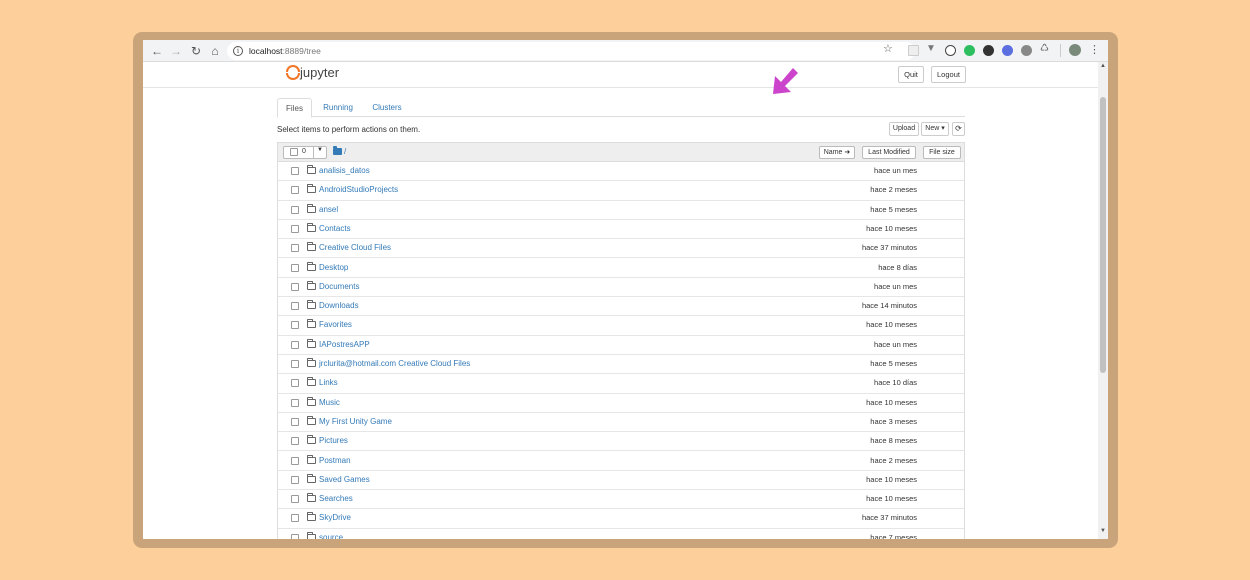 Image resolution: width=1250 pixels, height=580 pixels. What do you see at coordinates (331, 536) in the screenshot?
I see `item-name-link: source` at bounding box center [331, 536].